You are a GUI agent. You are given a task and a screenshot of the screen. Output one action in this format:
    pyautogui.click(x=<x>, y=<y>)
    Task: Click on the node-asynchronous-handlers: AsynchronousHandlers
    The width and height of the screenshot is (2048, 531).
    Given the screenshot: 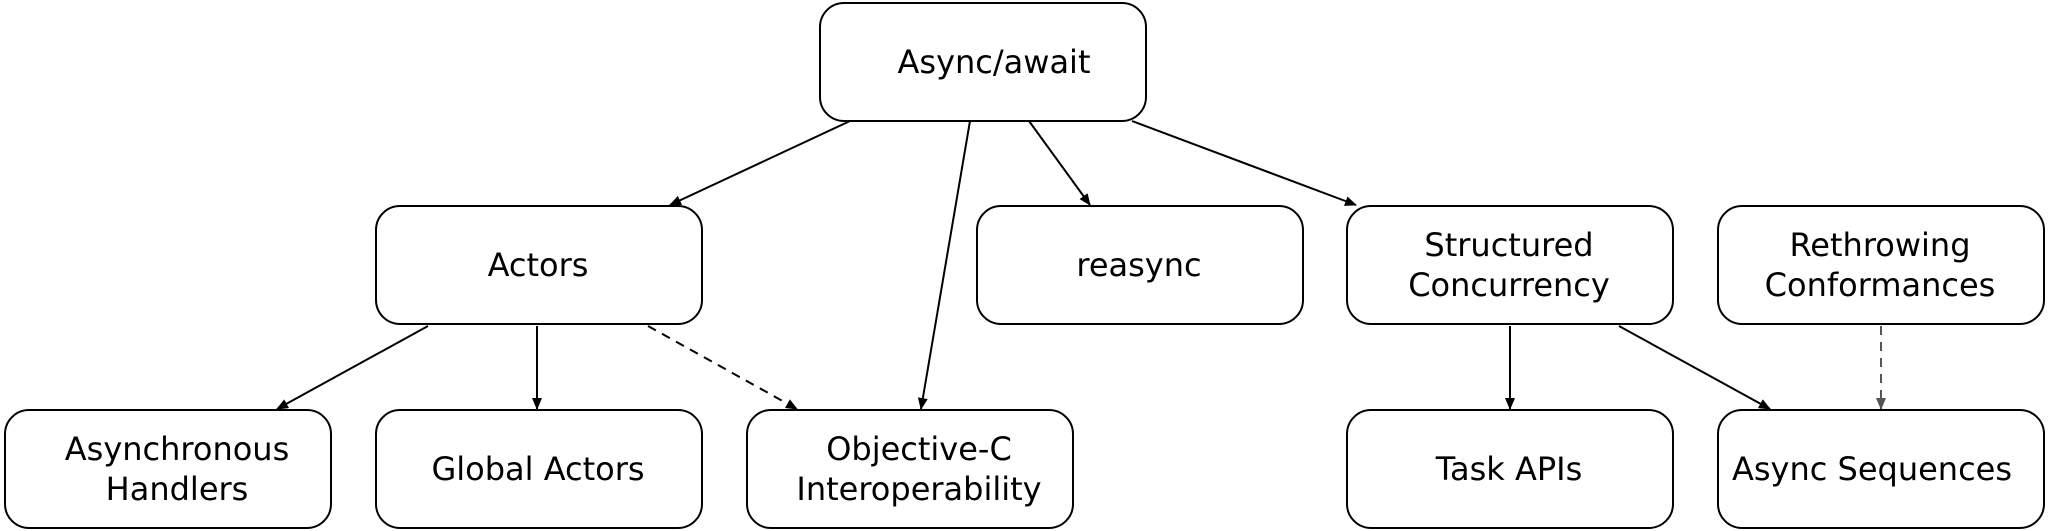 What is the action you would take?
    pyautogui.click(x=168, y=469)
    